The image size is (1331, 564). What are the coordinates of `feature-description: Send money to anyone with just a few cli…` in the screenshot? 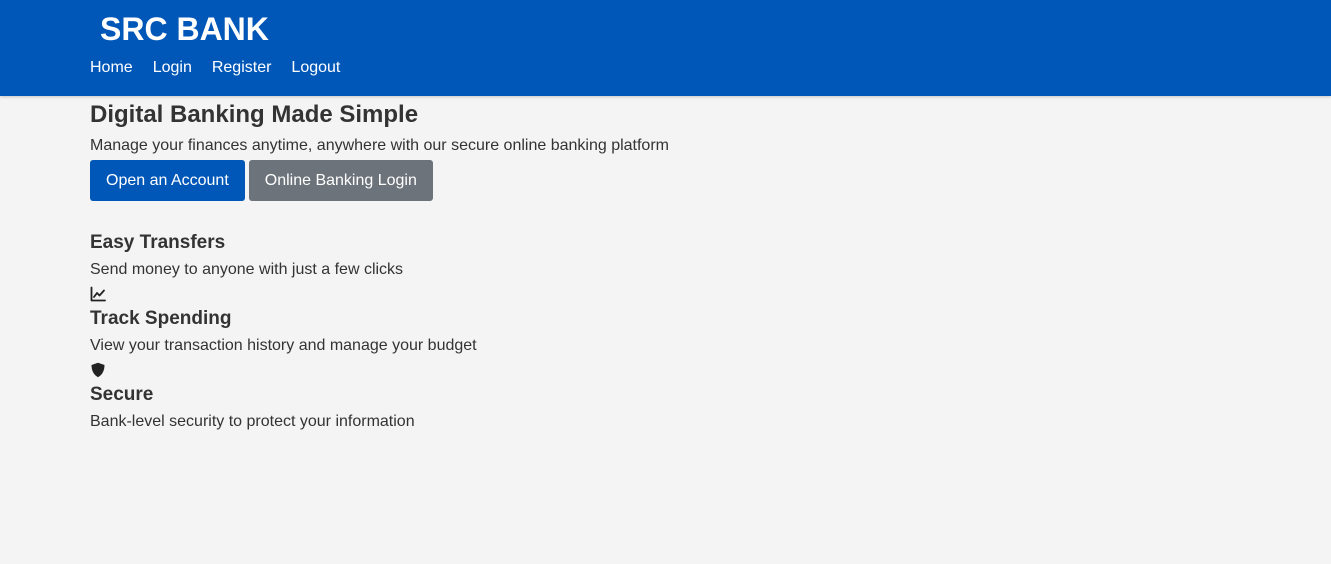 It's located at (247, 269).